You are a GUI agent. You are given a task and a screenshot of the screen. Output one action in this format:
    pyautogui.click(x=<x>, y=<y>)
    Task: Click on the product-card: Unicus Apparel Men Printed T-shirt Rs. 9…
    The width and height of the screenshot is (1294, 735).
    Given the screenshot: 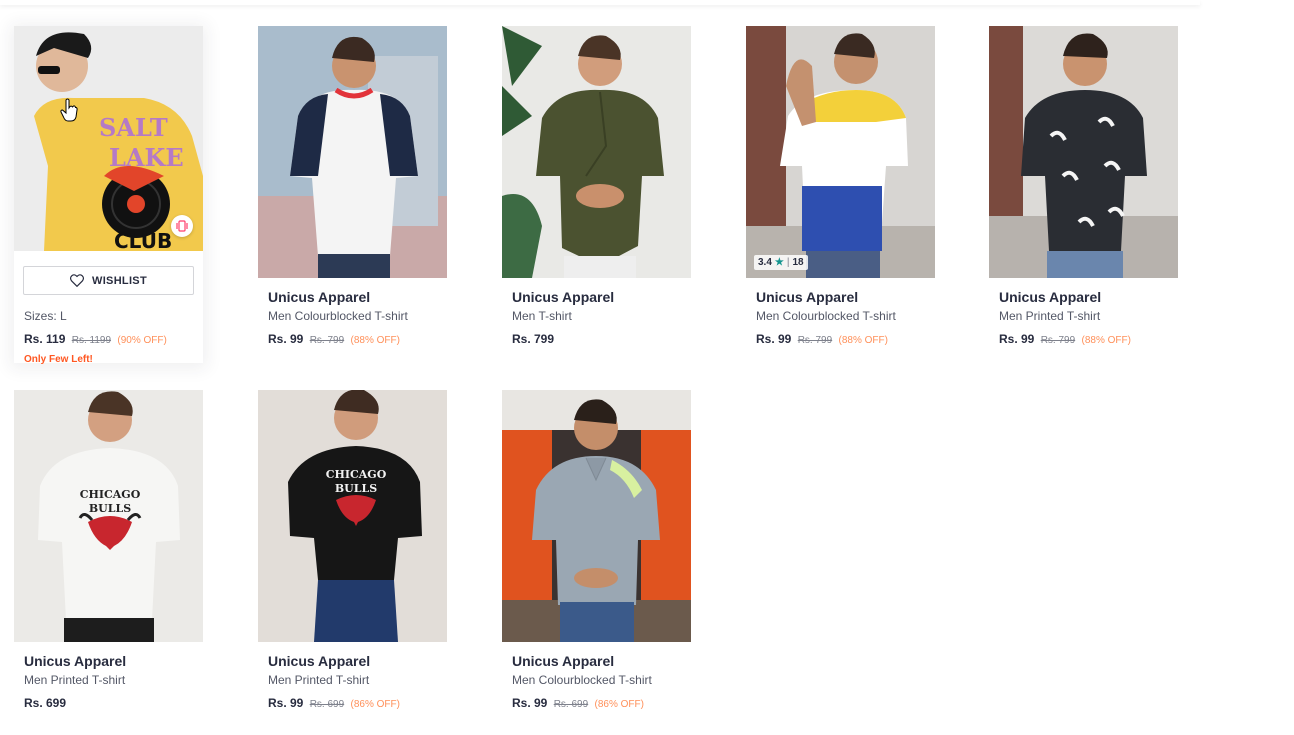 What is the action you would take?
    pyautogui.click(x=1083, y=187)
    